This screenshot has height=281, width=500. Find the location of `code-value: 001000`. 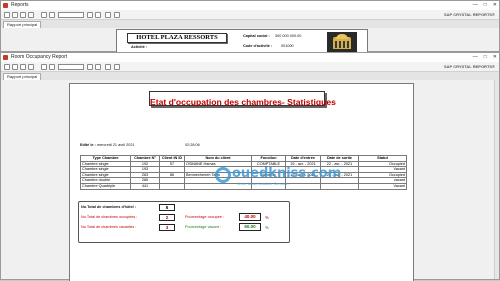

code-value: 001000 is located at coordinates (287, 46).